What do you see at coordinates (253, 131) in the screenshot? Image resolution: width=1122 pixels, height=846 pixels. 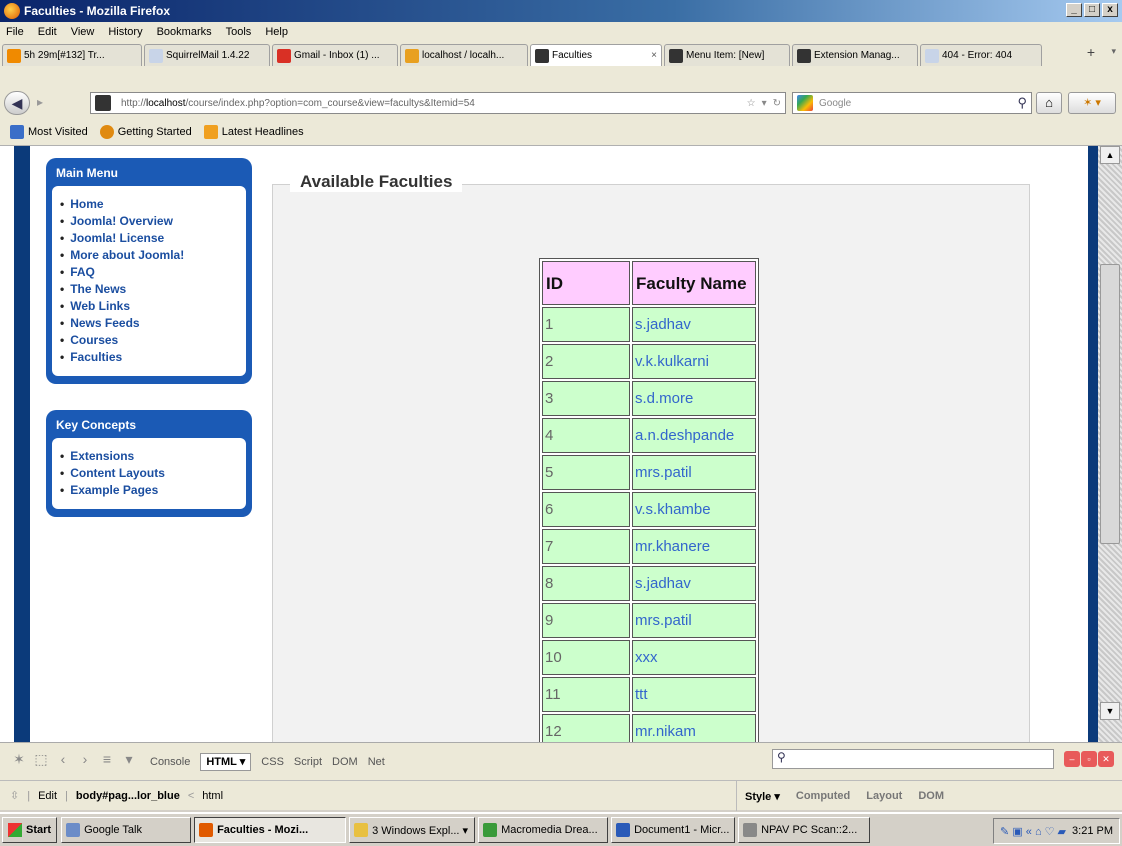 I see `bookmark-latest-headlines: Latest Headlines` at bounding box center [253, 131].